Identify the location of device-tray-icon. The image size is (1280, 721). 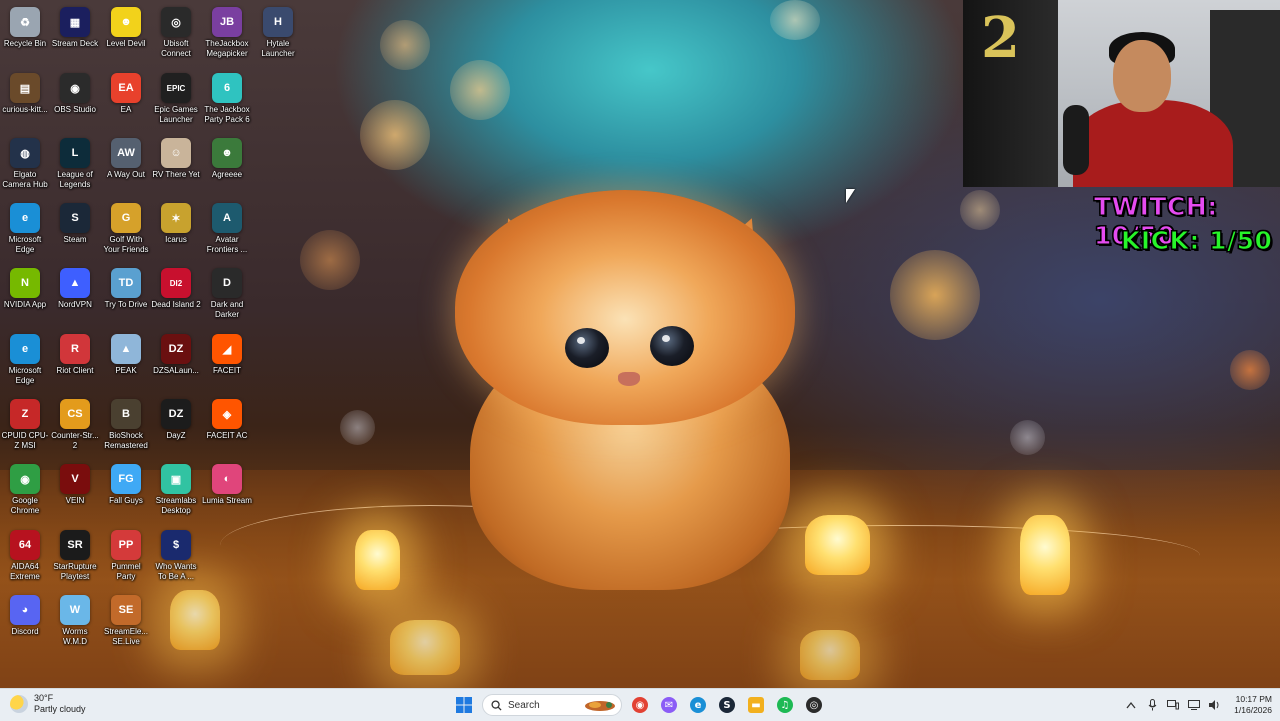
(1173, 705).